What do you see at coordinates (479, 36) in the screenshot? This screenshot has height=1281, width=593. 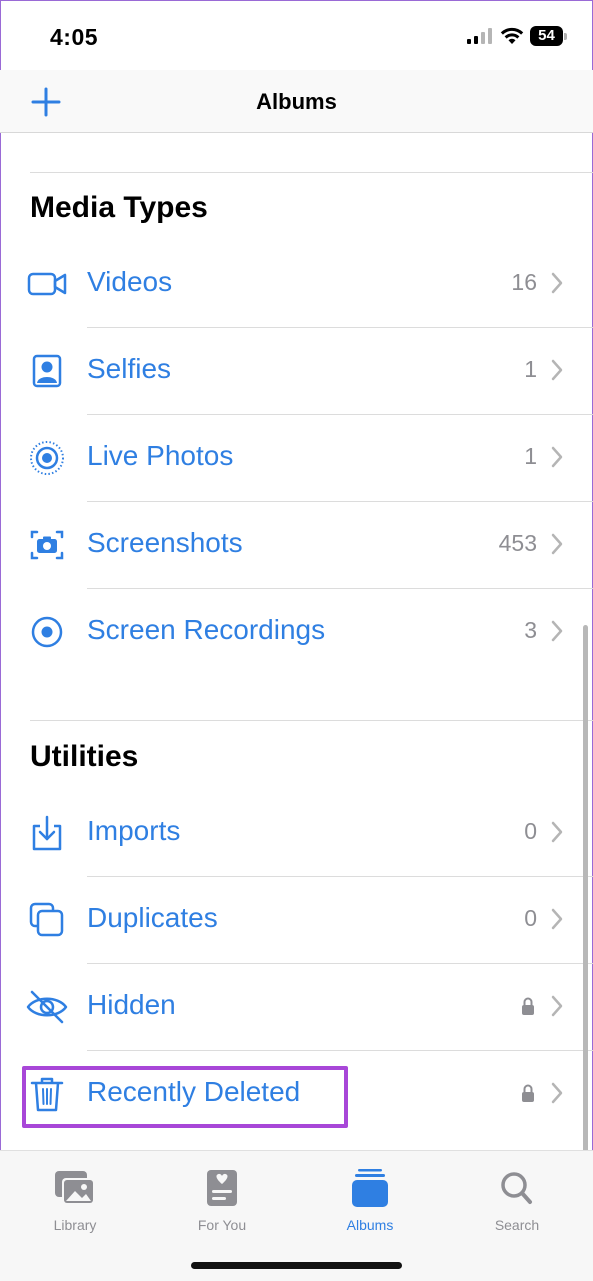 I see `cellular-signal-icon` at bounding box center [479, 36].